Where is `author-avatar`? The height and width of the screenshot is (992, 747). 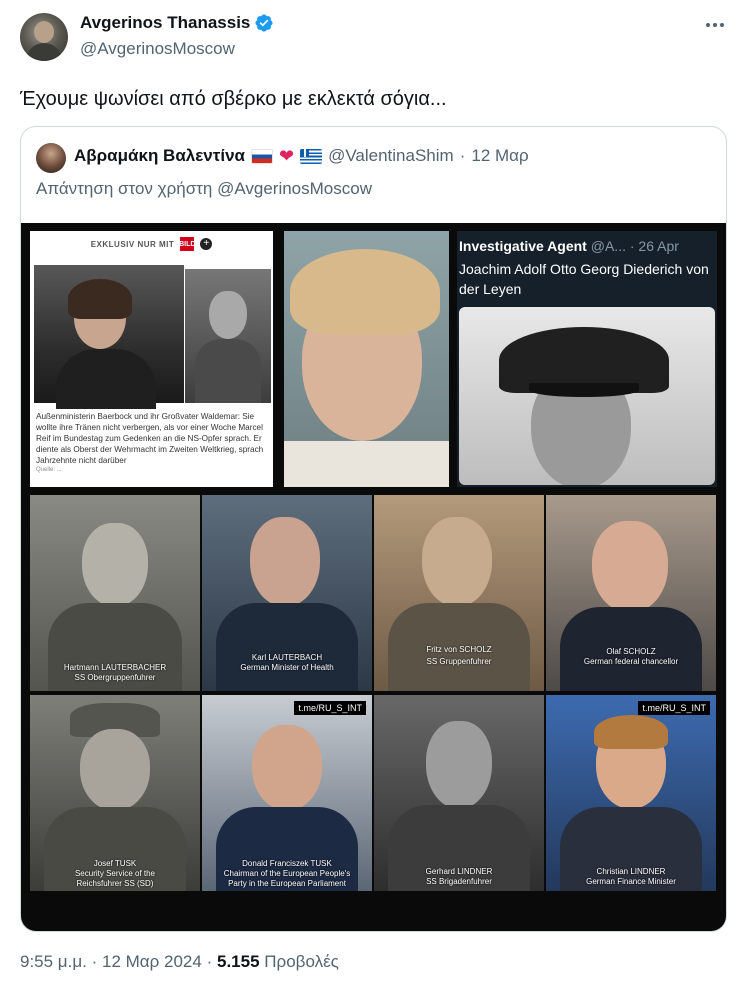
author-avatar is located at coordinates (44, 37).